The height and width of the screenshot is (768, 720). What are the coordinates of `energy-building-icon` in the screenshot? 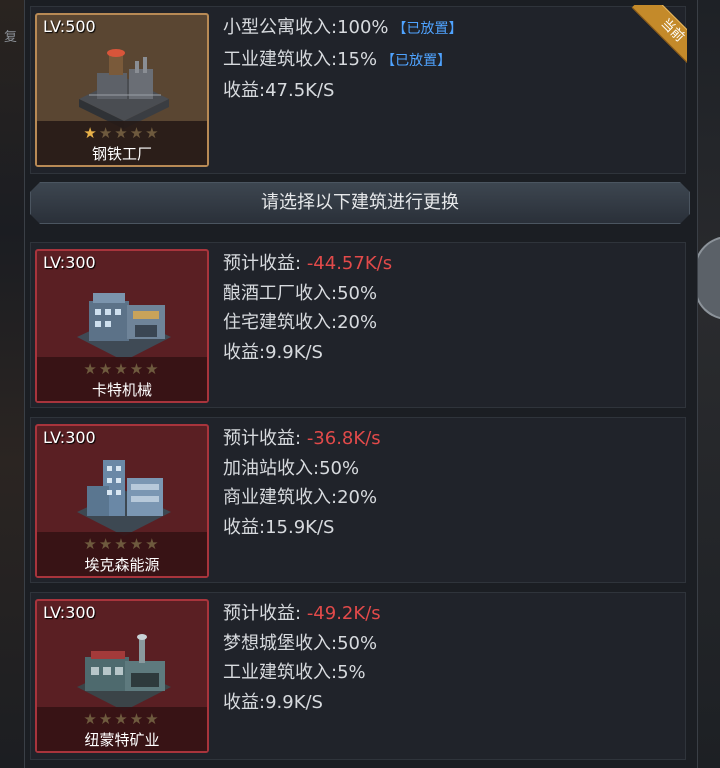 It's located at (124, 498).